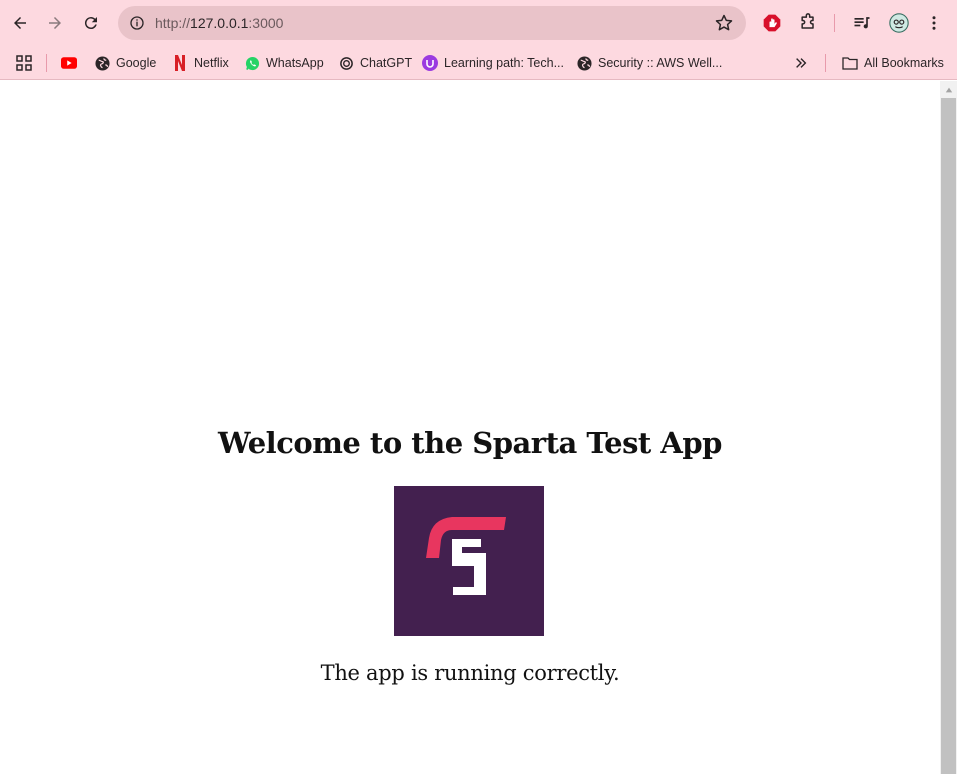 The width and height of the screenshot is (957, 774). Describe the element at coordinates (173, 23) in the screenshot. I see `url-scheme: http://` at that location.